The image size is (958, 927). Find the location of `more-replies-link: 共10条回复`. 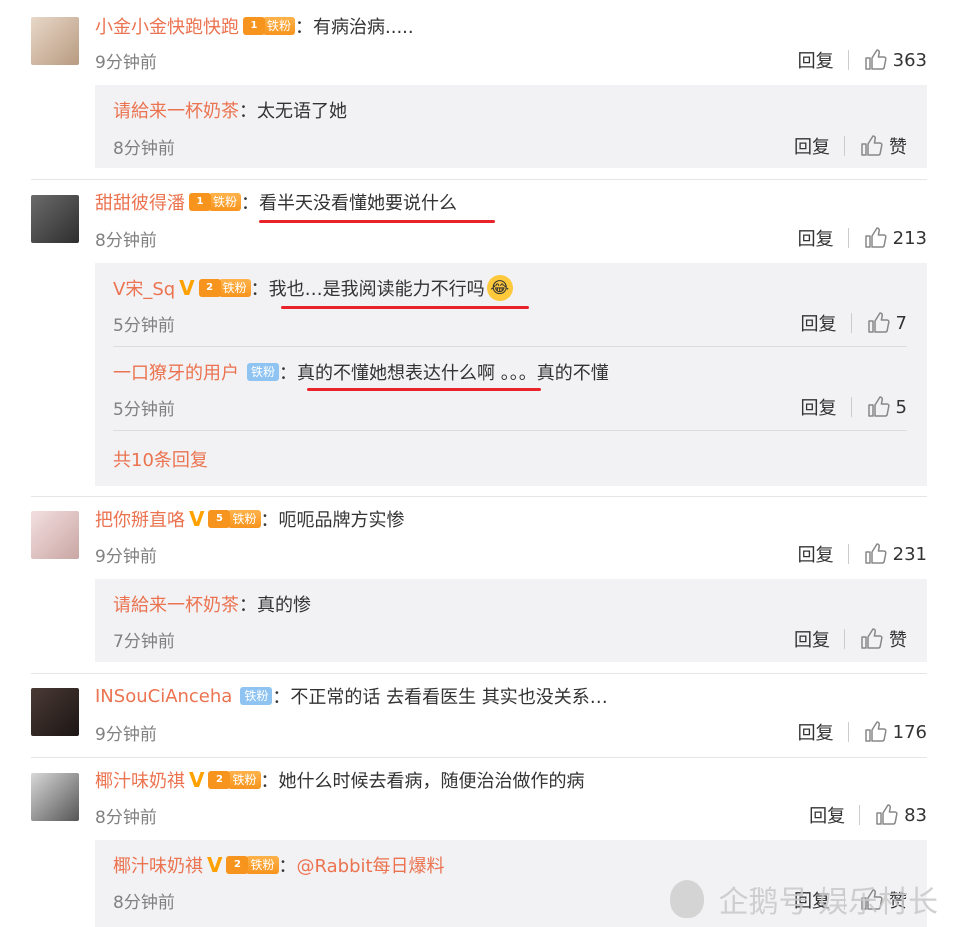

more-replies-link: 共10条回复 is located at coordinates (160, 459).